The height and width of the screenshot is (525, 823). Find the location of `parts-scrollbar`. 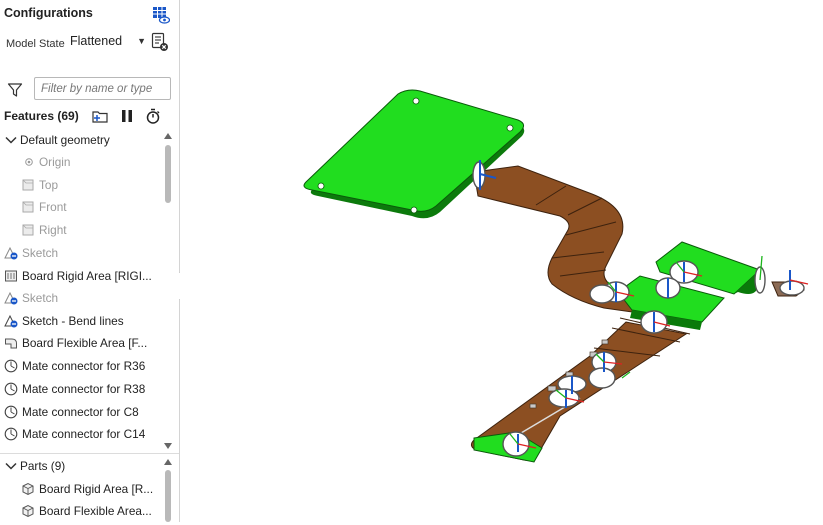

parts-scrollbar is located at coordinates (168, 489).